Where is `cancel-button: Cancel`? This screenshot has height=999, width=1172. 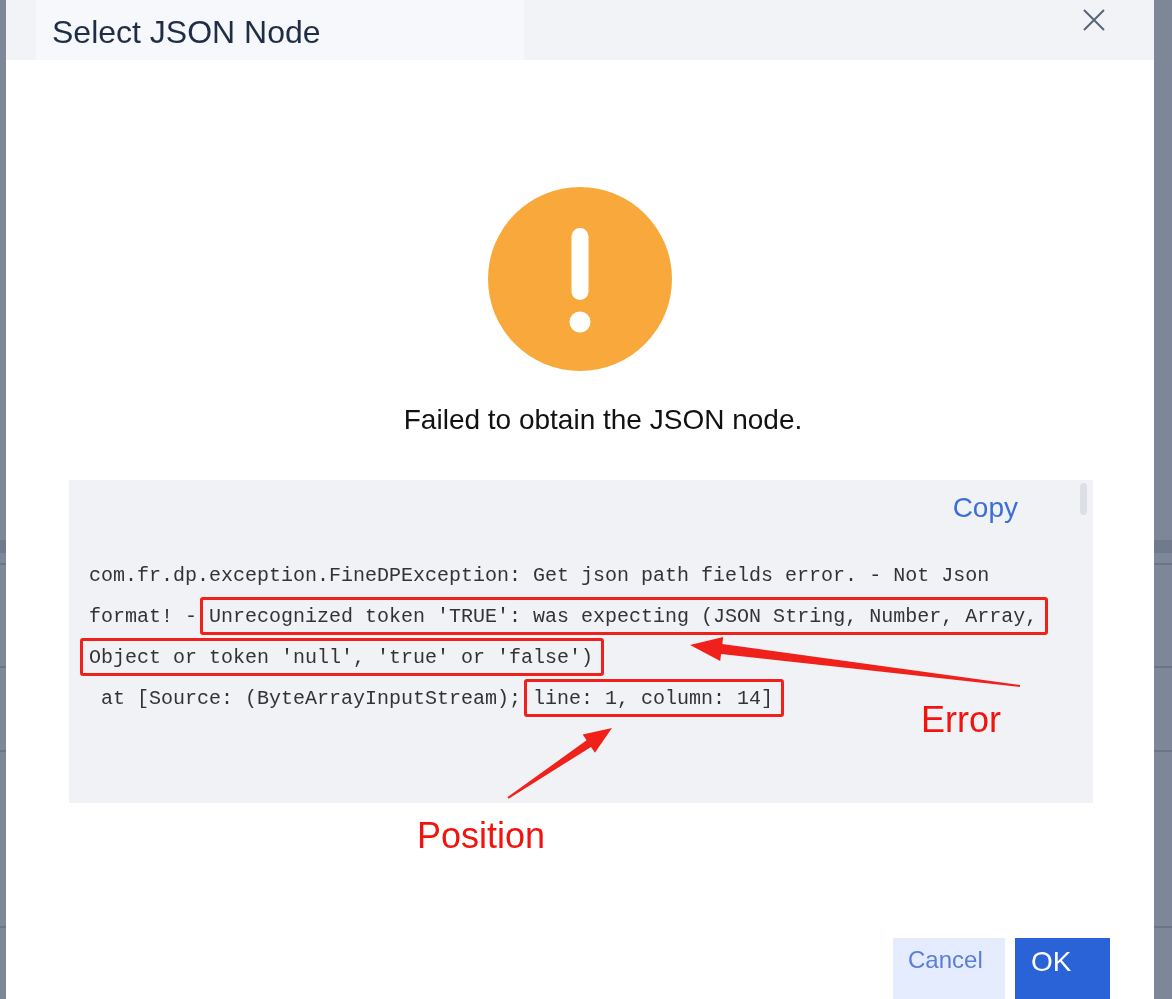 cancel-button: Cancel is located at coordinates (949, 968).